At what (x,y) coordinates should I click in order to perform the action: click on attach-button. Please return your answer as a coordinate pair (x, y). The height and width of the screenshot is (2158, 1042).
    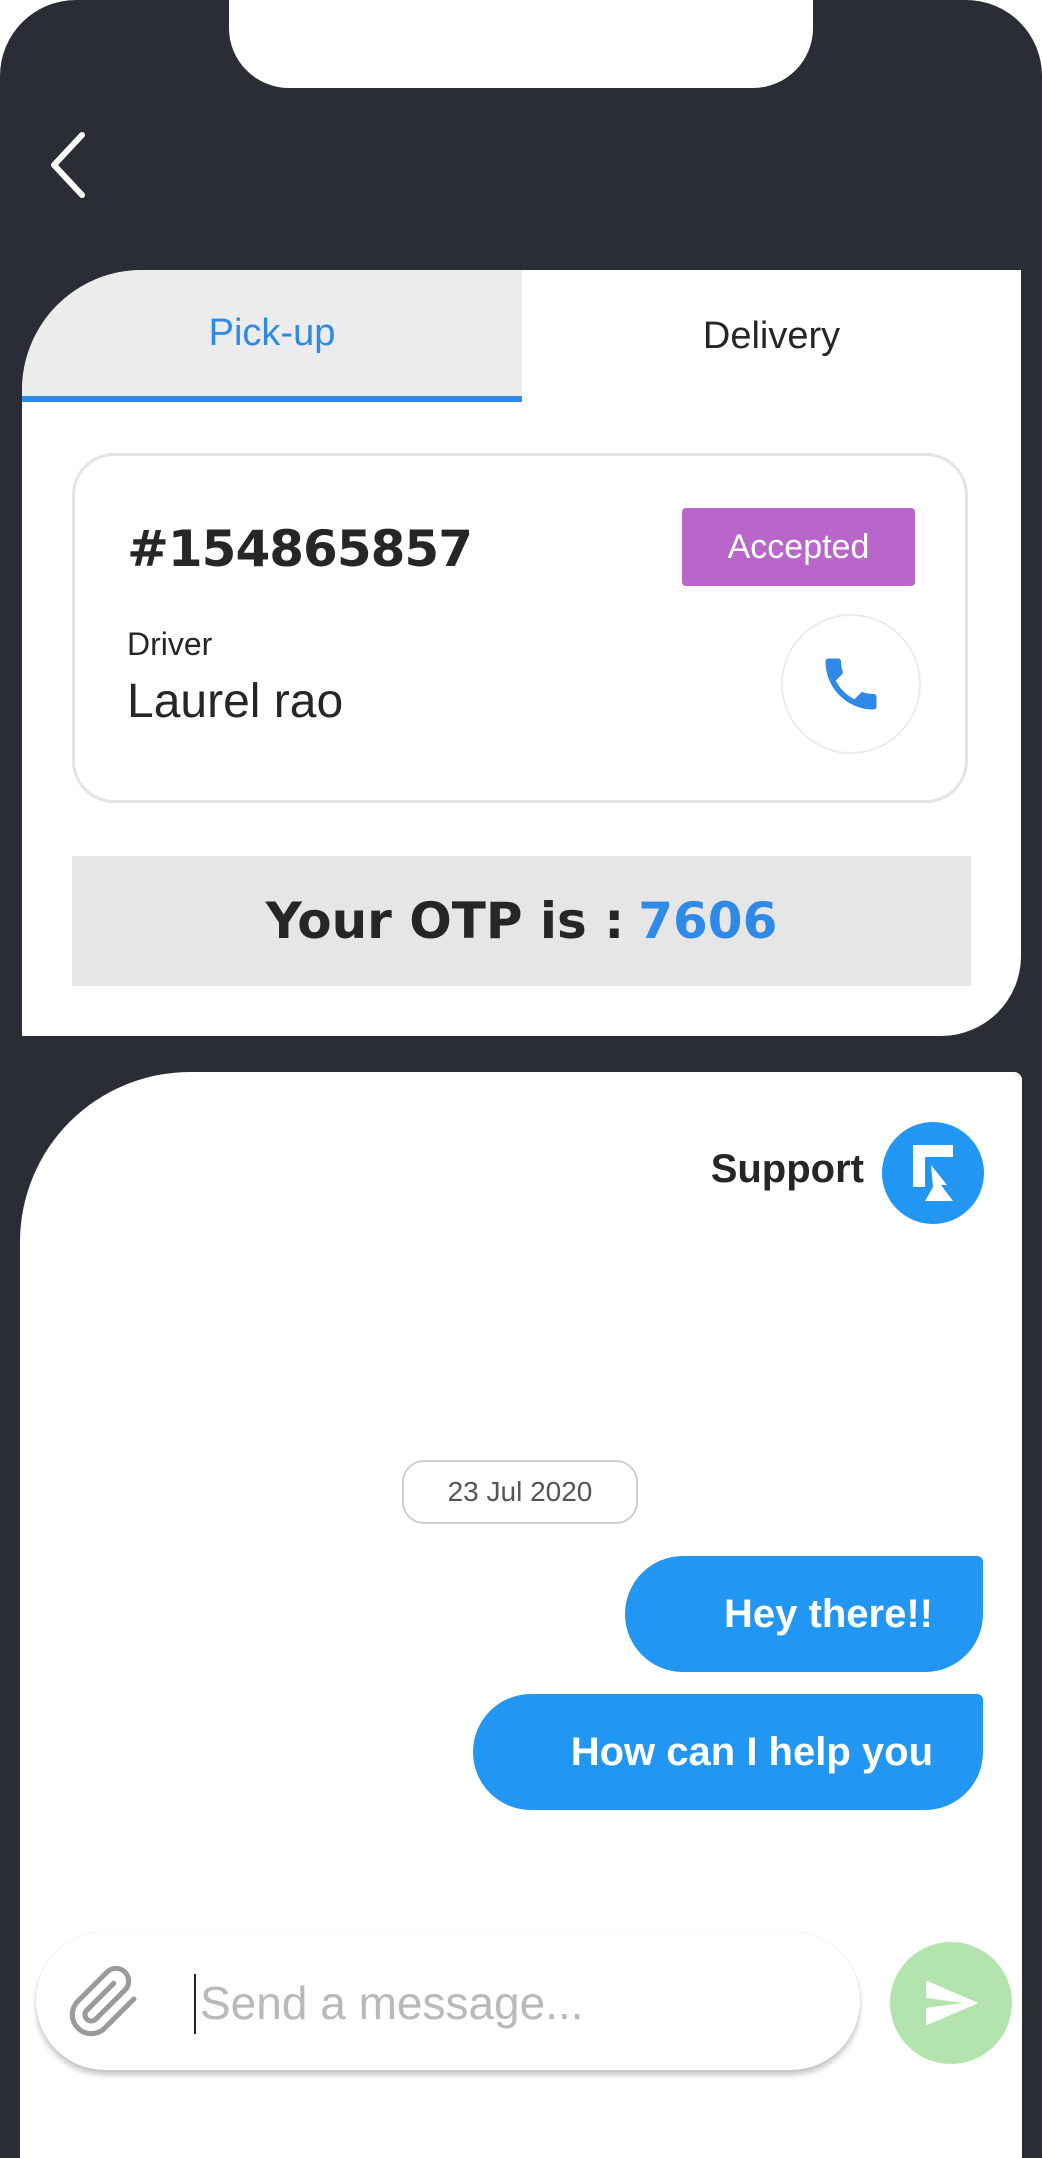
    Looking at the image, I should click on (104, 2002).